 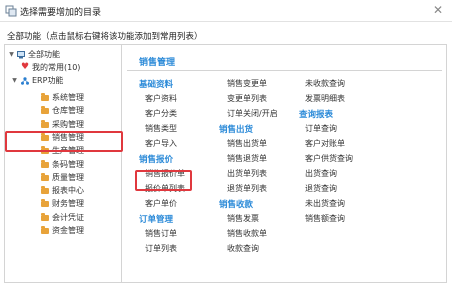 I want to click on tree-node-funds: 资金管理, so click(x=79, y=231).